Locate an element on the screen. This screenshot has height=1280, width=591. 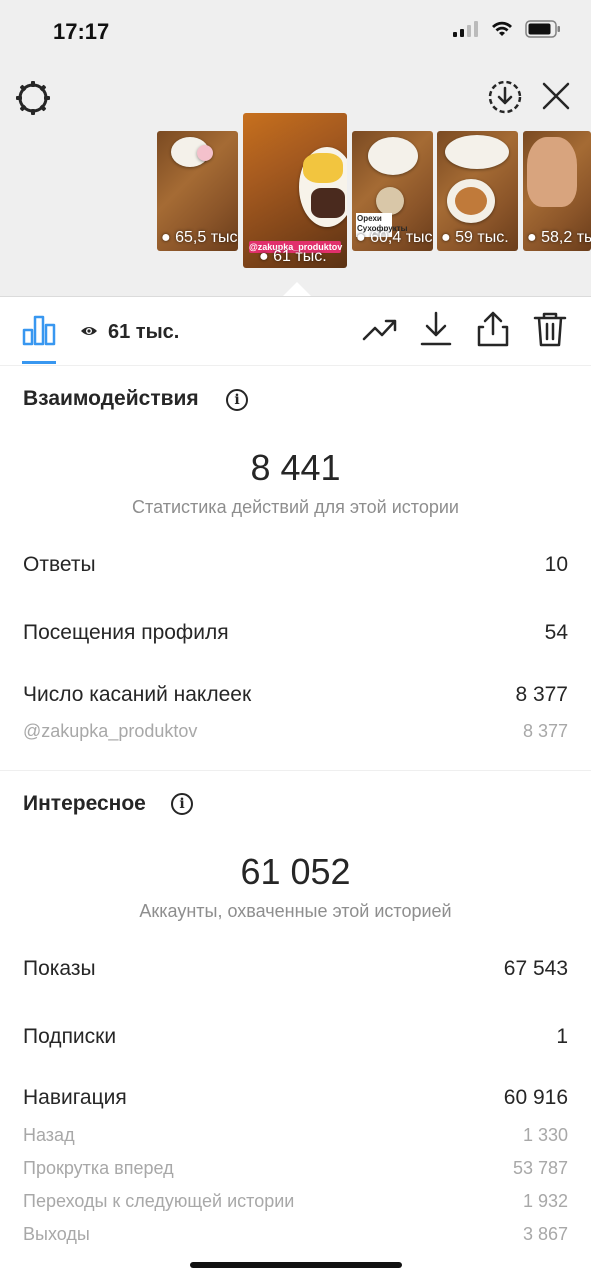
stat-row: Подписки 1 is located at coordinates (295, 1037).